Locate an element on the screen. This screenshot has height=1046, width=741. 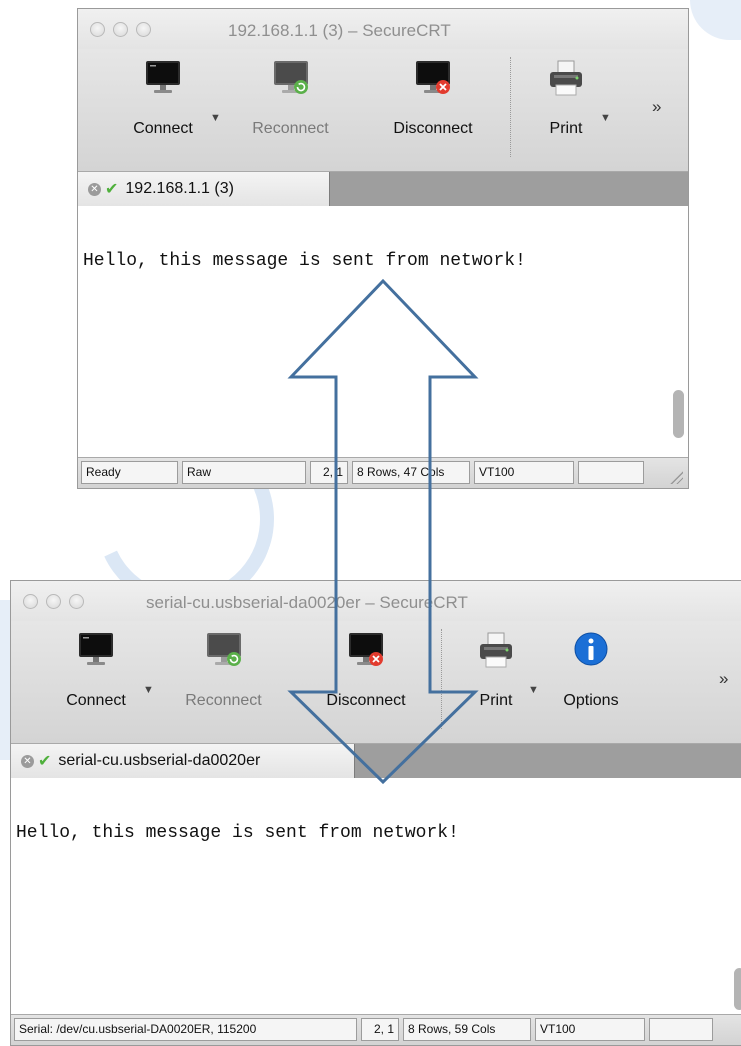
title-bar: 192.168.1.1 (3) – SecureCRT is located at coordinates (383, 29).